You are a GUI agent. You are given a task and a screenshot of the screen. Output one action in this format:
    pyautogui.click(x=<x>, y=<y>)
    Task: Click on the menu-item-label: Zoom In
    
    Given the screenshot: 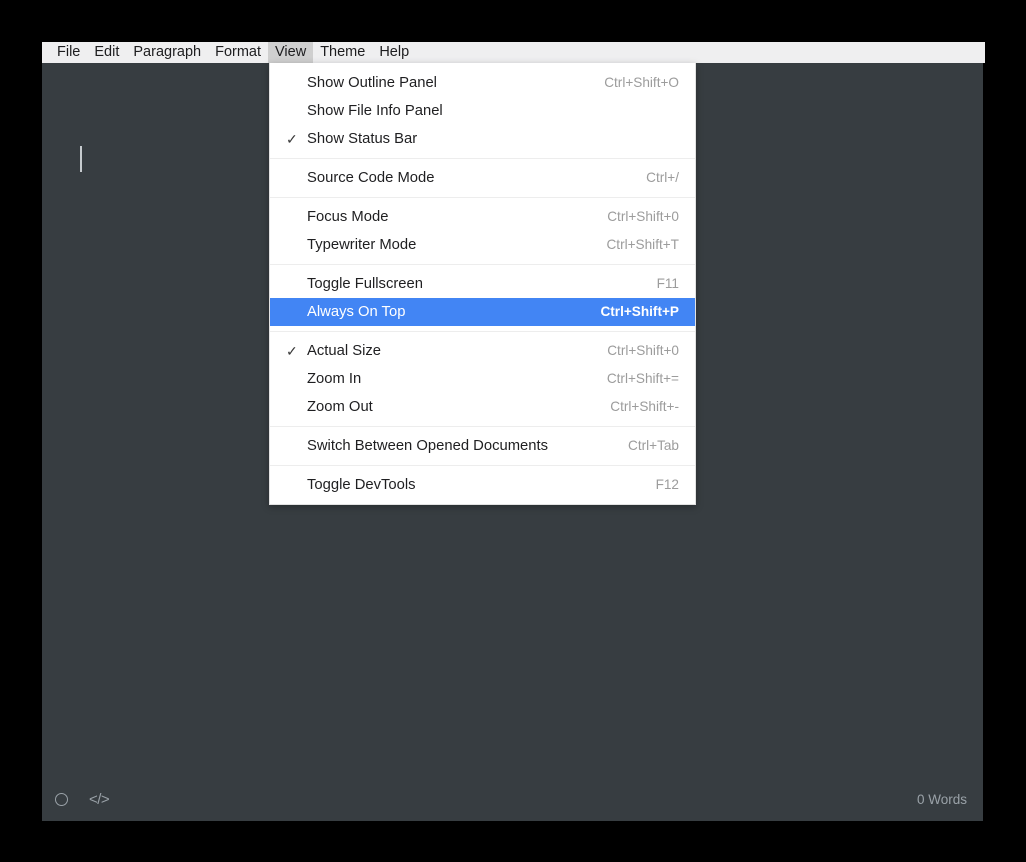 What is the action you would take?
    pyautogui.click(x=334, y=379)
    